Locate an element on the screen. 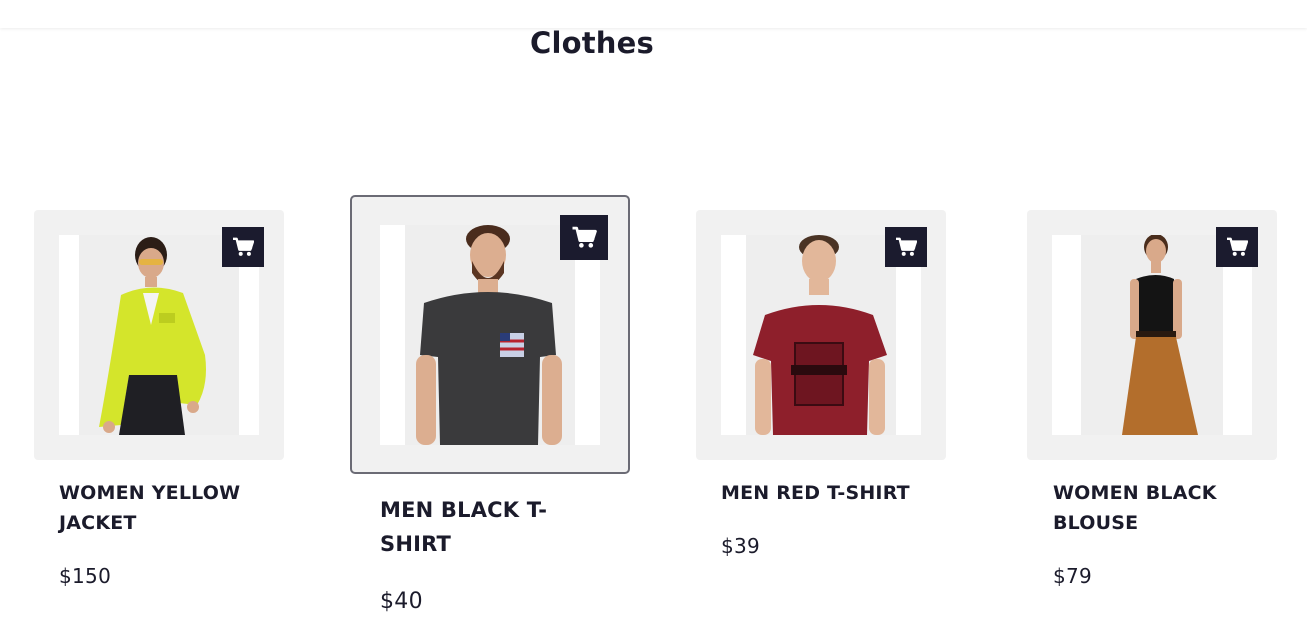 The height and width of the screenshot is (625, 1307). page-title: Clothes is located at coordinates (592, 43).